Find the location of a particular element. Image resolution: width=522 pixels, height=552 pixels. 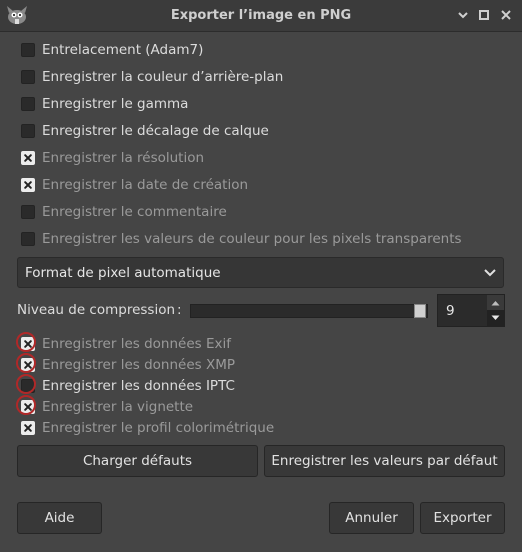

minimize-icon is located at coordinates (463, 15).